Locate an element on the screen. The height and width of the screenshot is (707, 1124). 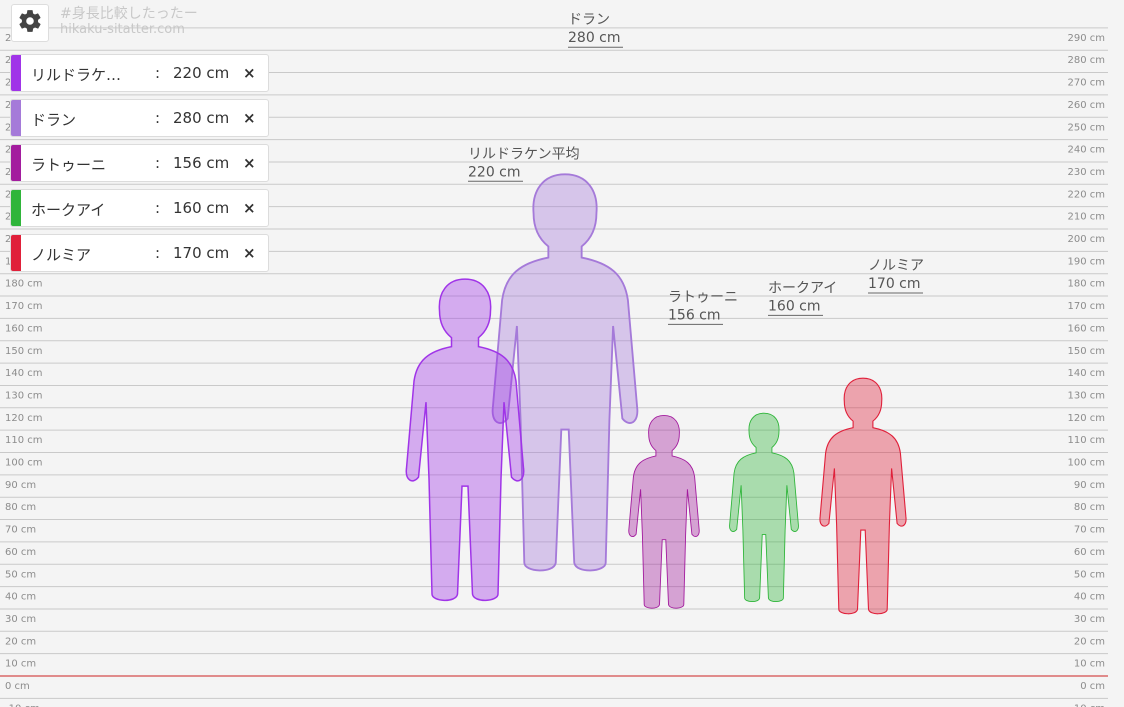
tick-label-right: 30 cm is located at coordinates (1089, 619).